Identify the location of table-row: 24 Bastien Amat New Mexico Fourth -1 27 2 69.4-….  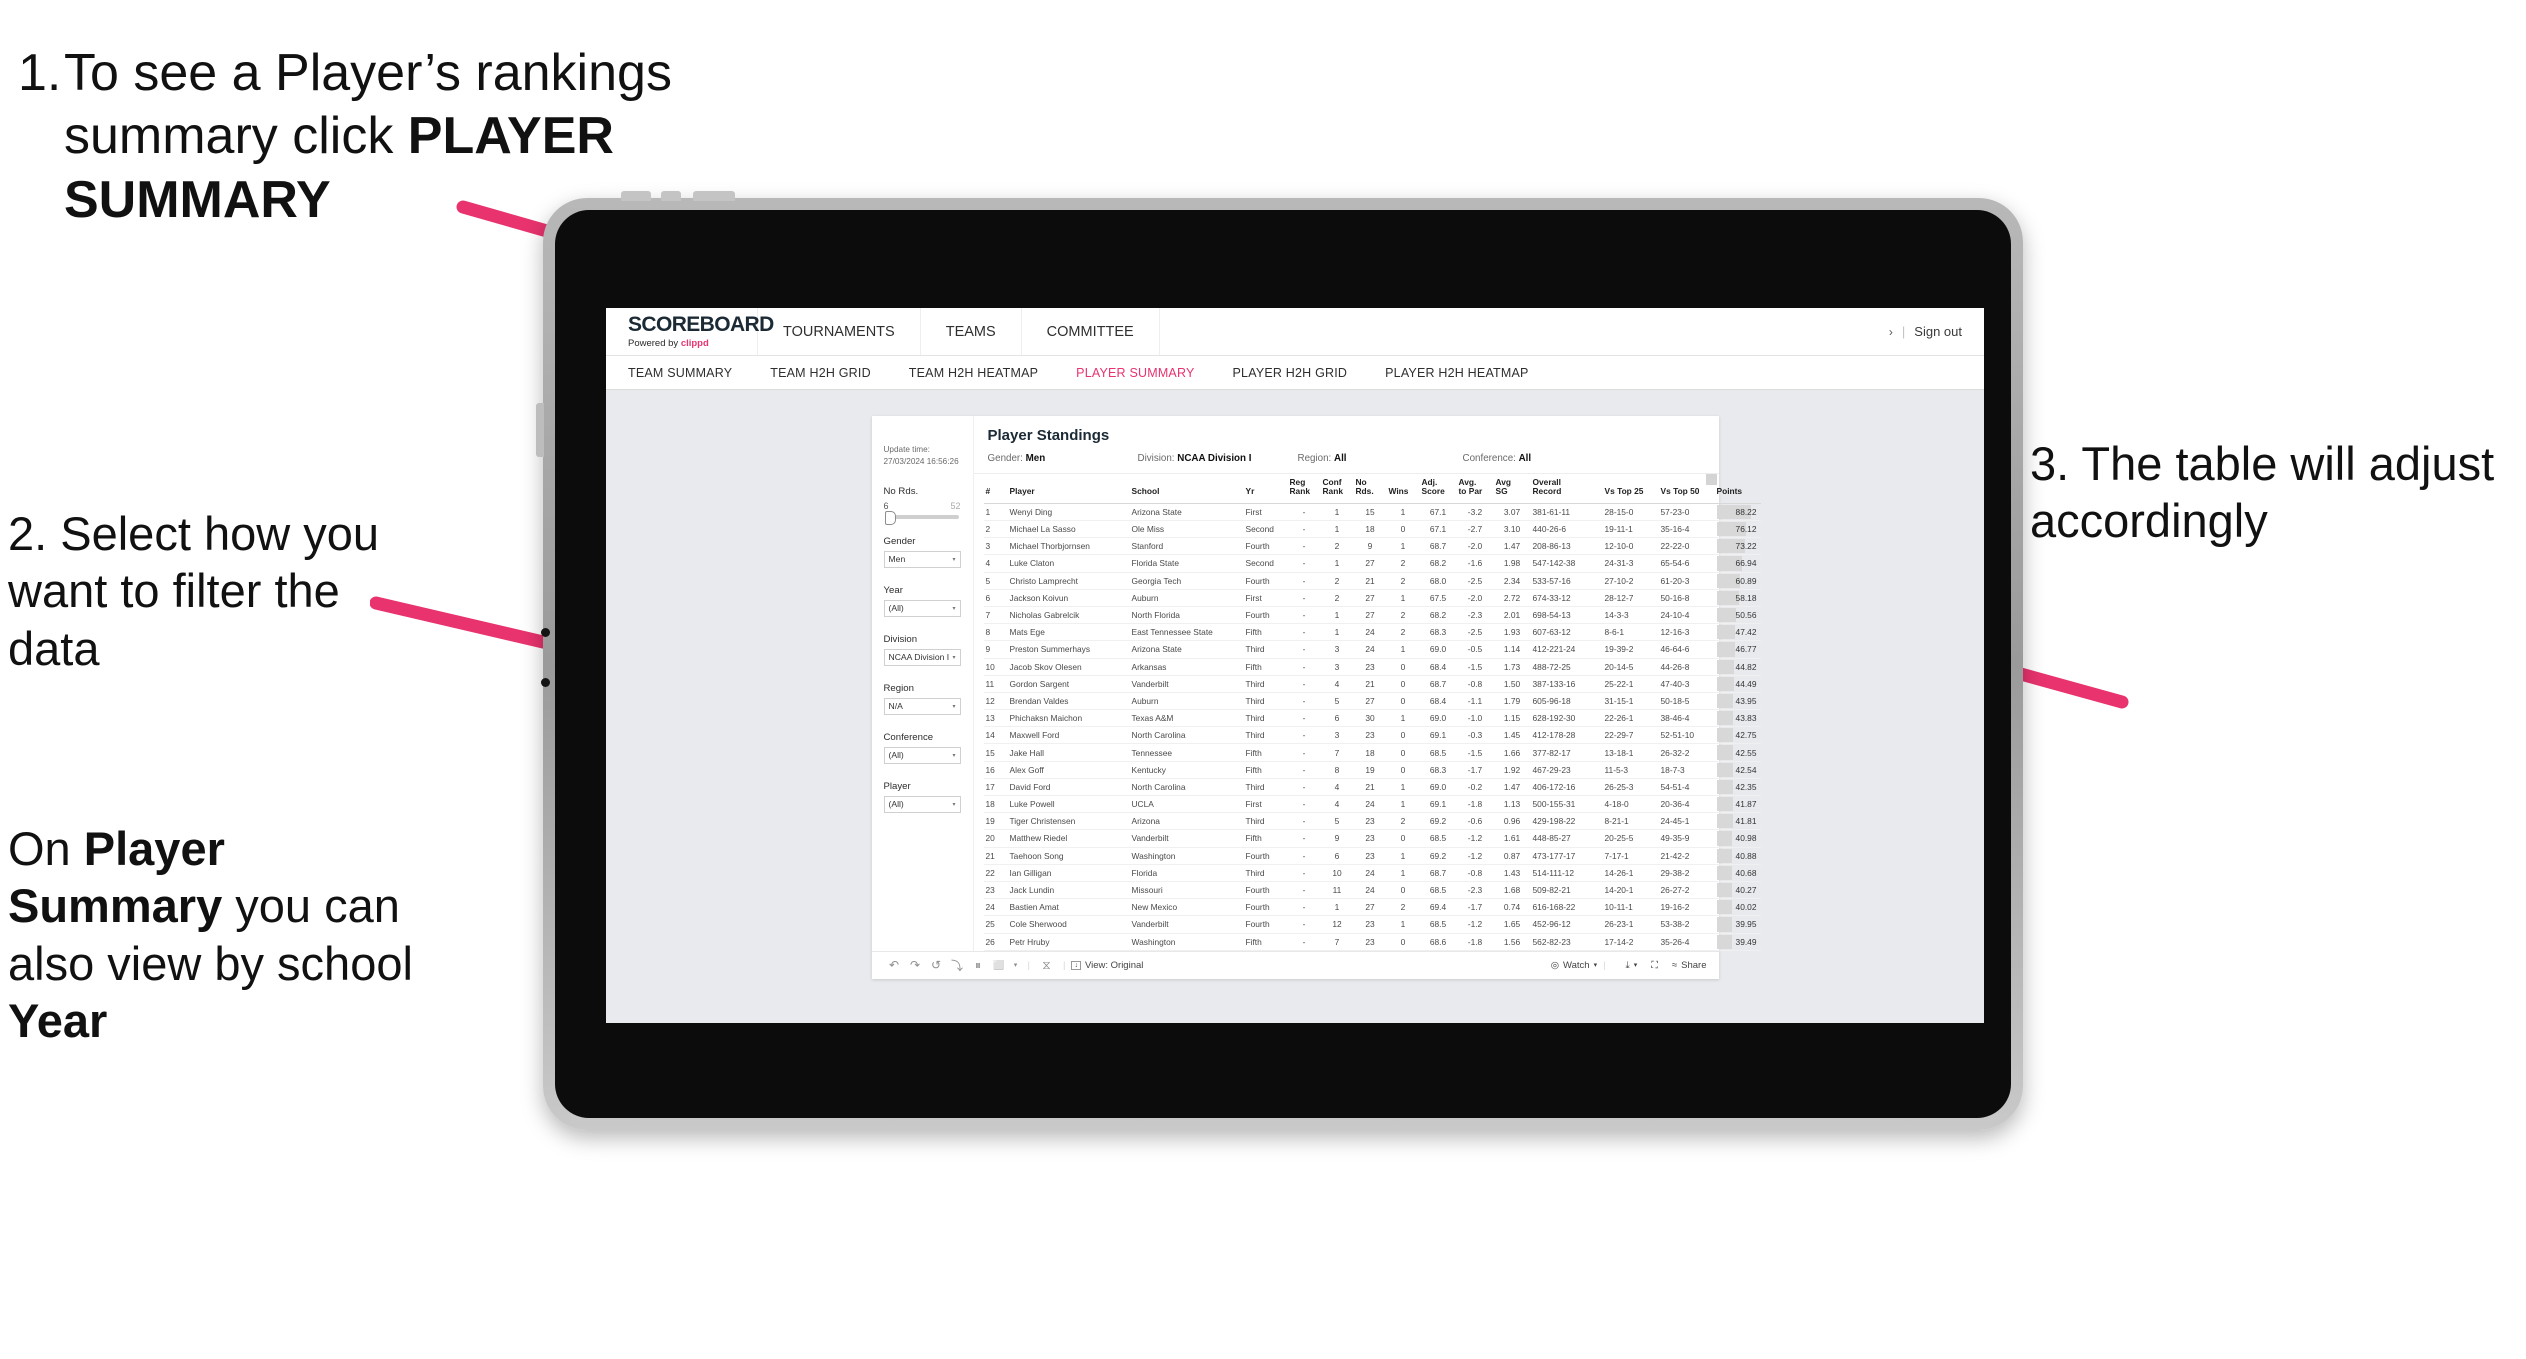
(1372, 907).